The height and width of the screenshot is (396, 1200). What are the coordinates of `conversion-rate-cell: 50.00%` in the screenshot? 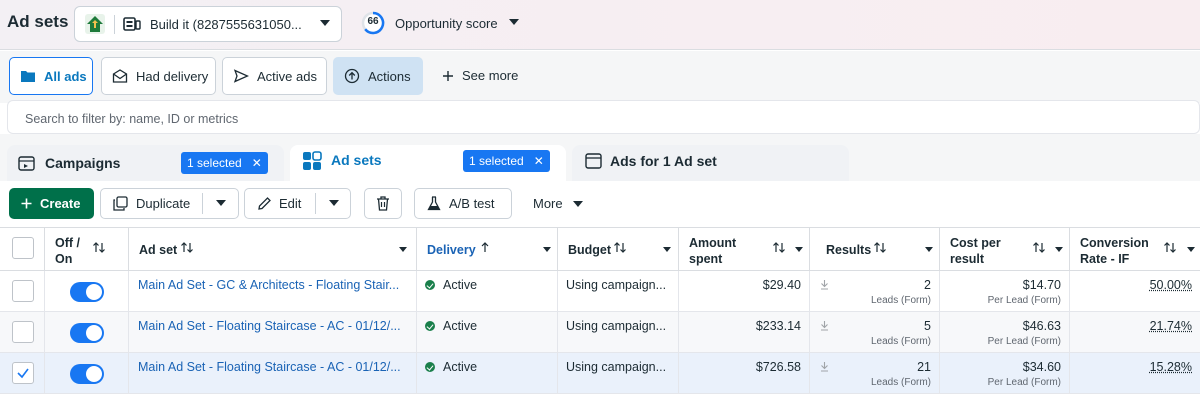 It's located at (1135, 291).